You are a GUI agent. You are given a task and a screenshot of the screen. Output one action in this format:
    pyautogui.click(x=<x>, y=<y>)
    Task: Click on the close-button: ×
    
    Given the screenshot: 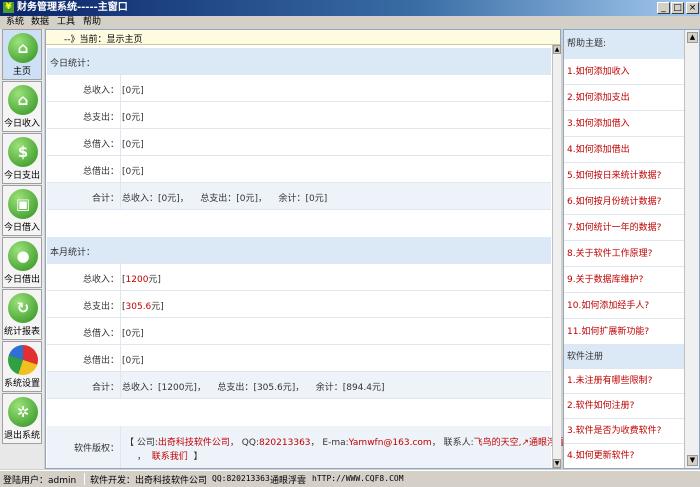 What is the action you would take?
    pyautogui.click(x=692, y=8)
    